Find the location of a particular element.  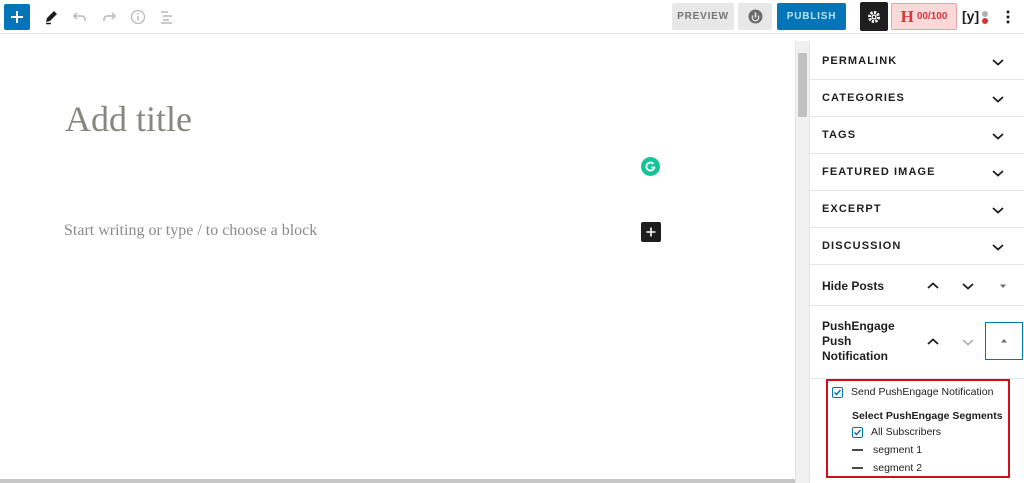

pre-publish-checks-button is located at coordinates (755, 16).